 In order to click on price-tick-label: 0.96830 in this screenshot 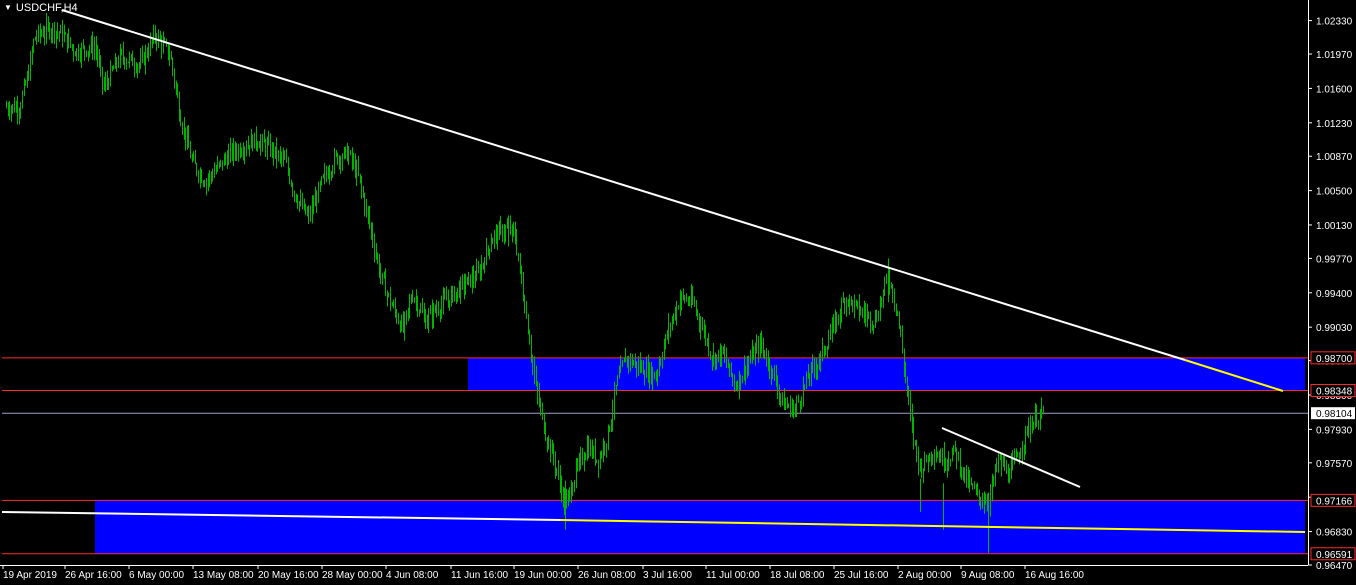, I will do `click(1334, 533)`.